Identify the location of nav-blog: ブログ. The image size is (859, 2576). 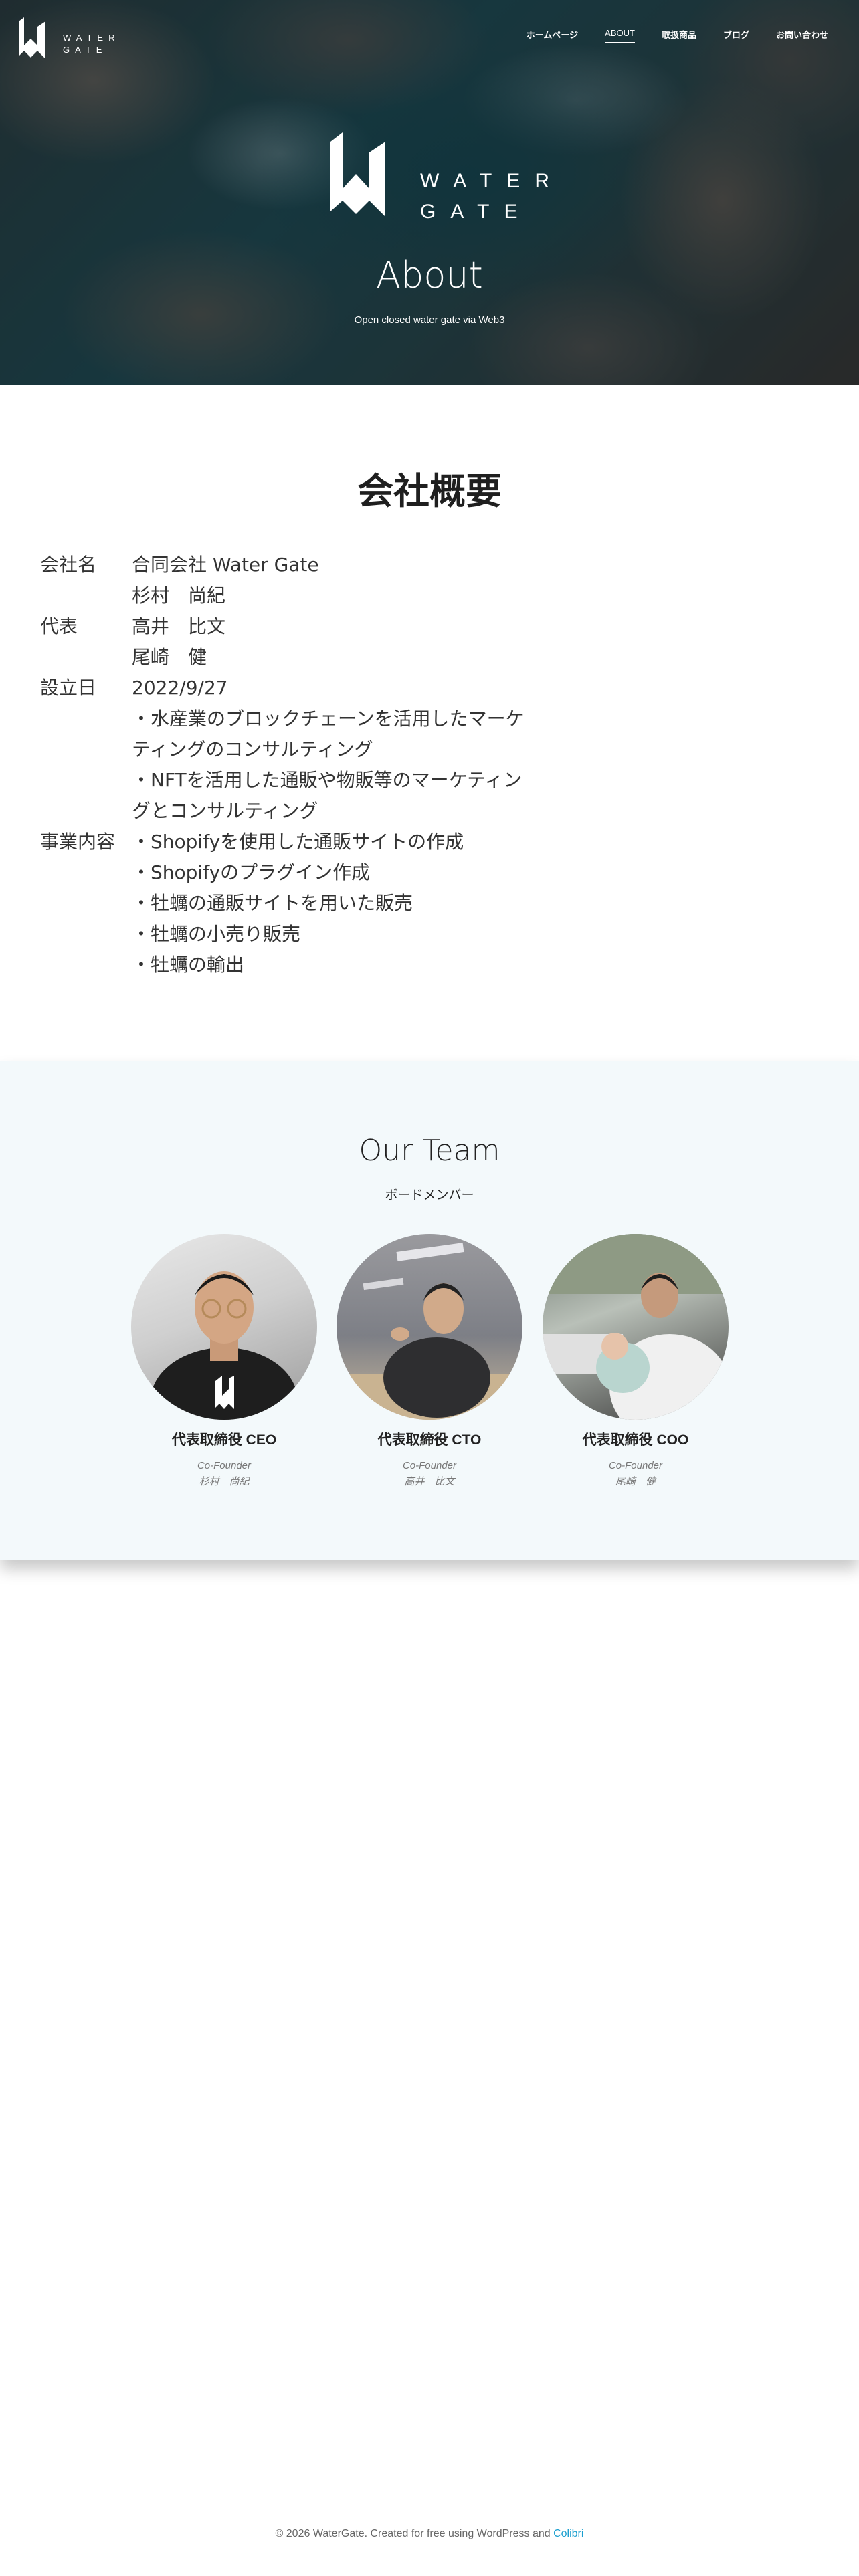
(736, 35).